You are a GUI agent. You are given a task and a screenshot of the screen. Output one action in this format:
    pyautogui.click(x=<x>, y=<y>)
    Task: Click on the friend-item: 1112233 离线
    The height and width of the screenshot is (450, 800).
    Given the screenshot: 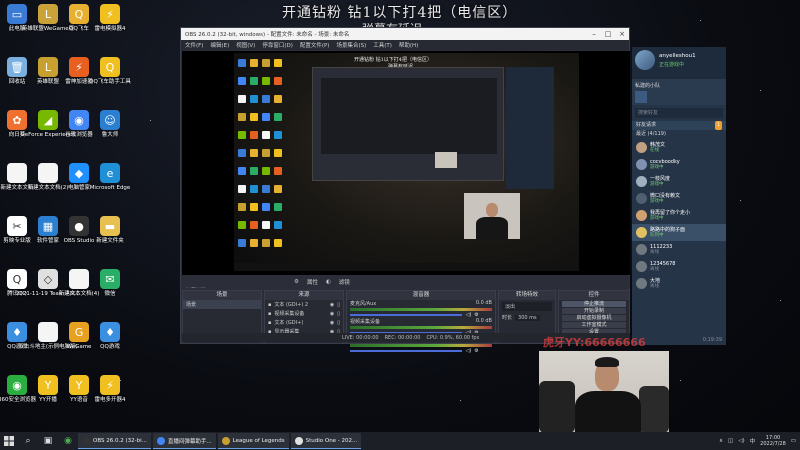 What is the action you would take?
    pyautogui.click(x=679, y=249)
    